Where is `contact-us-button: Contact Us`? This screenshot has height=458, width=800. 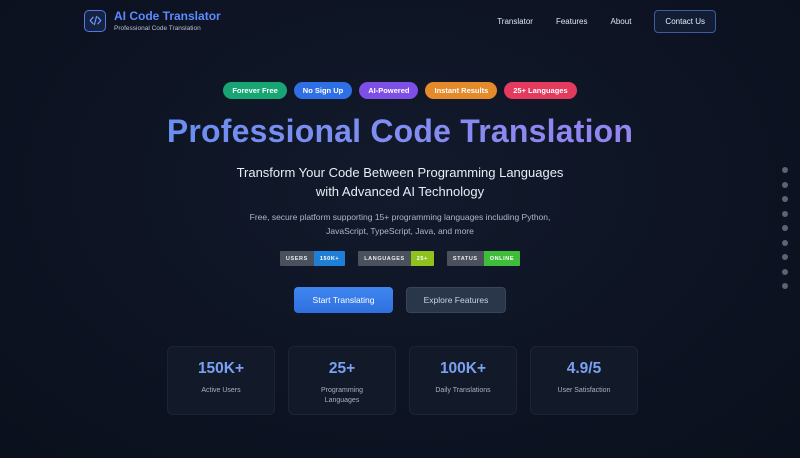 contact-us-button: Contact Us is located at coordinates (685, 21).